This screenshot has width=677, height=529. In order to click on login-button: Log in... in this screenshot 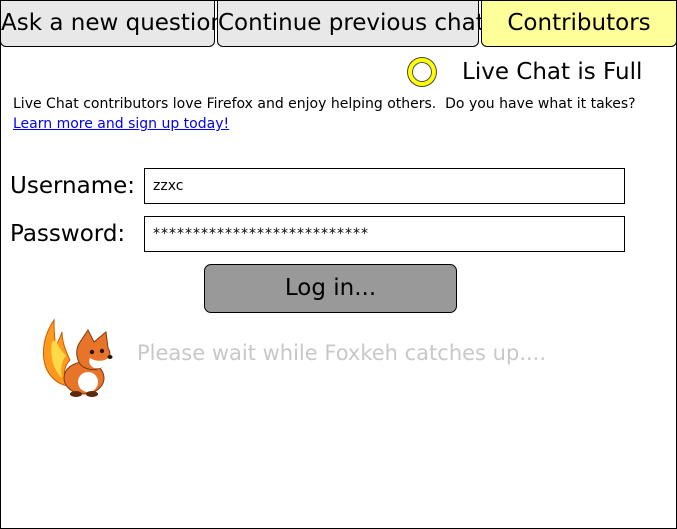, I will do `click(330, 288)`.